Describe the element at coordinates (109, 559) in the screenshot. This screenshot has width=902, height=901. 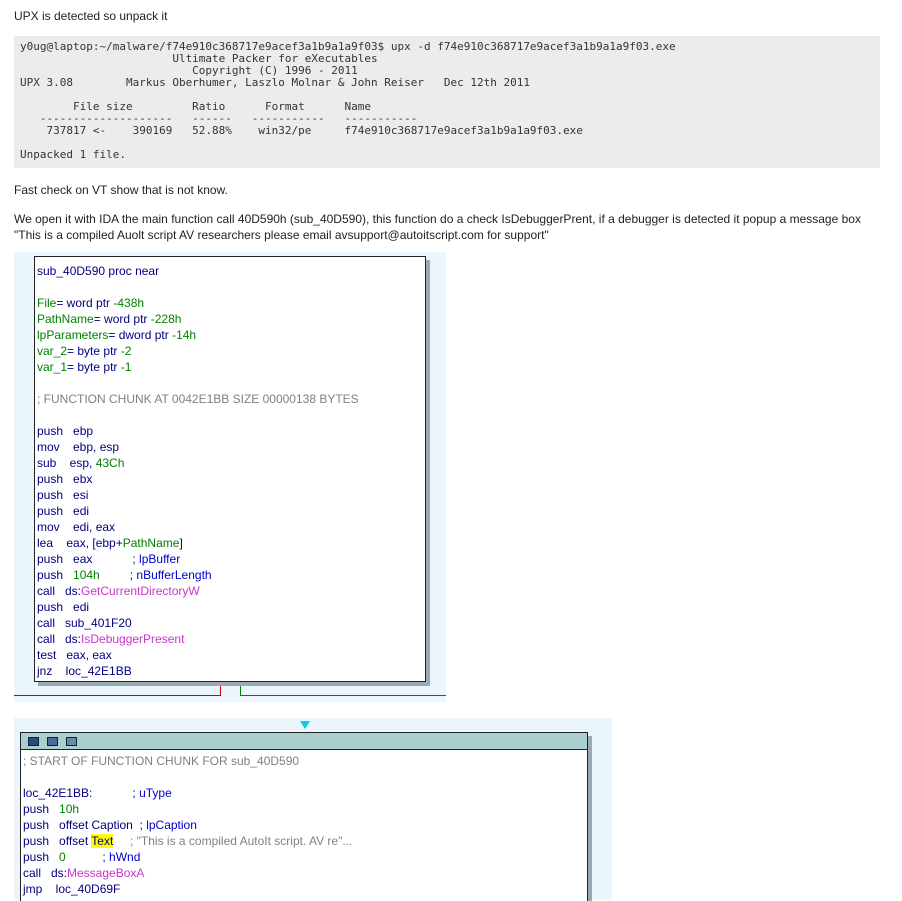
I see `asm-line: push eax ; lpBuffer` at that location.